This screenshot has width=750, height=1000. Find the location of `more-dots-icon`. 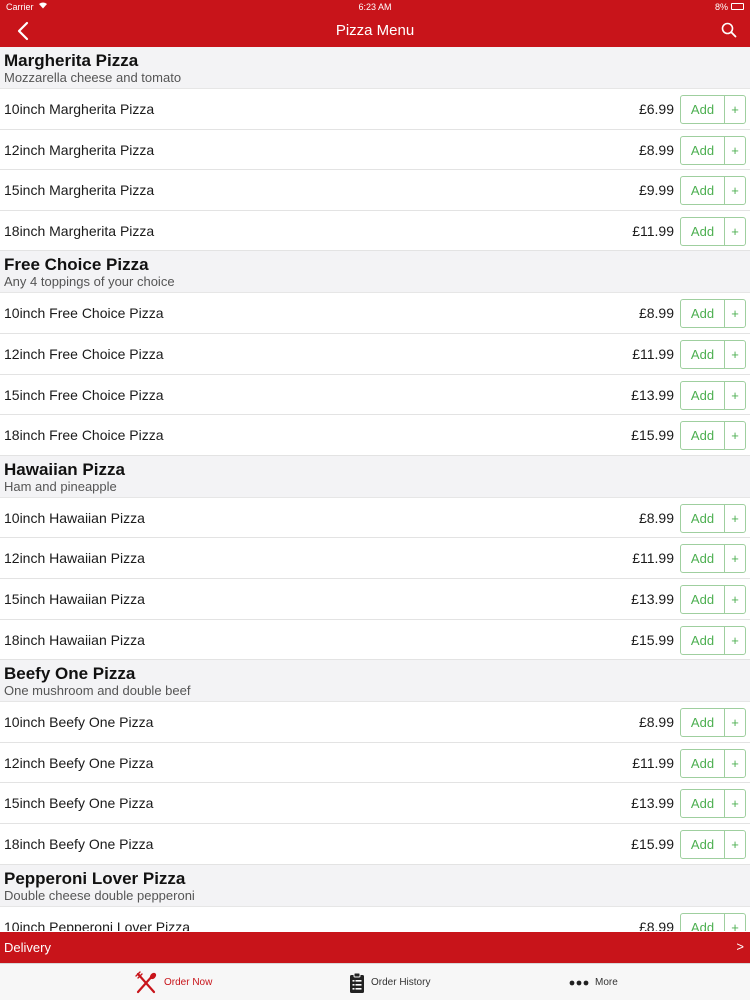

more-dots-icon is located at coordinates (579, 983).